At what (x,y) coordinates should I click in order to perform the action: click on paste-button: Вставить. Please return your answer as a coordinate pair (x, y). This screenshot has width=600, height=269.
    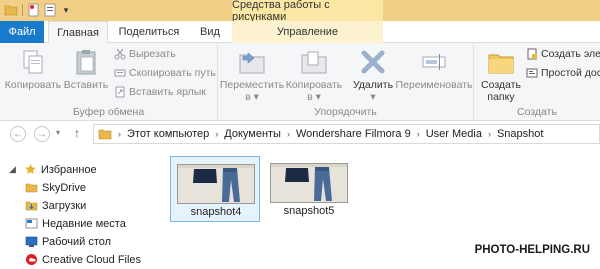
    Looking at the image, I should click on (86, 69).